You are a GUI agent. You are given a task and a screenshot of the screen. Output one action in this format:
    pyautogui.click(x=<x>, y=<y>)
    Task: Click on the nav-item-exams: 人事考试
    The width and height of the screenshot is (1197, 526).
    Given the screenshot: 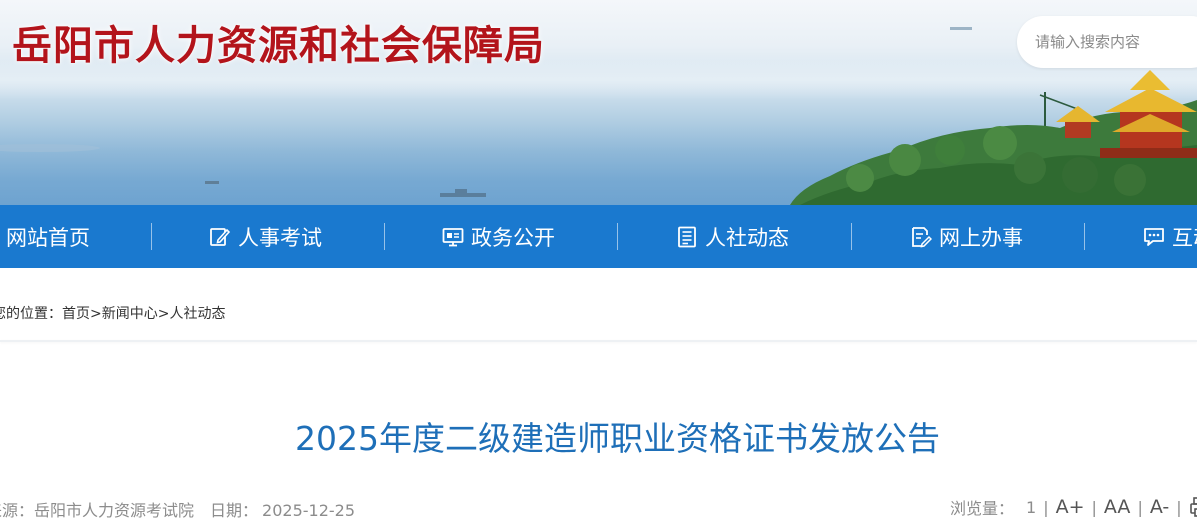 What is the action you would take?
    pyautogui.click(x=265, y=236)
    